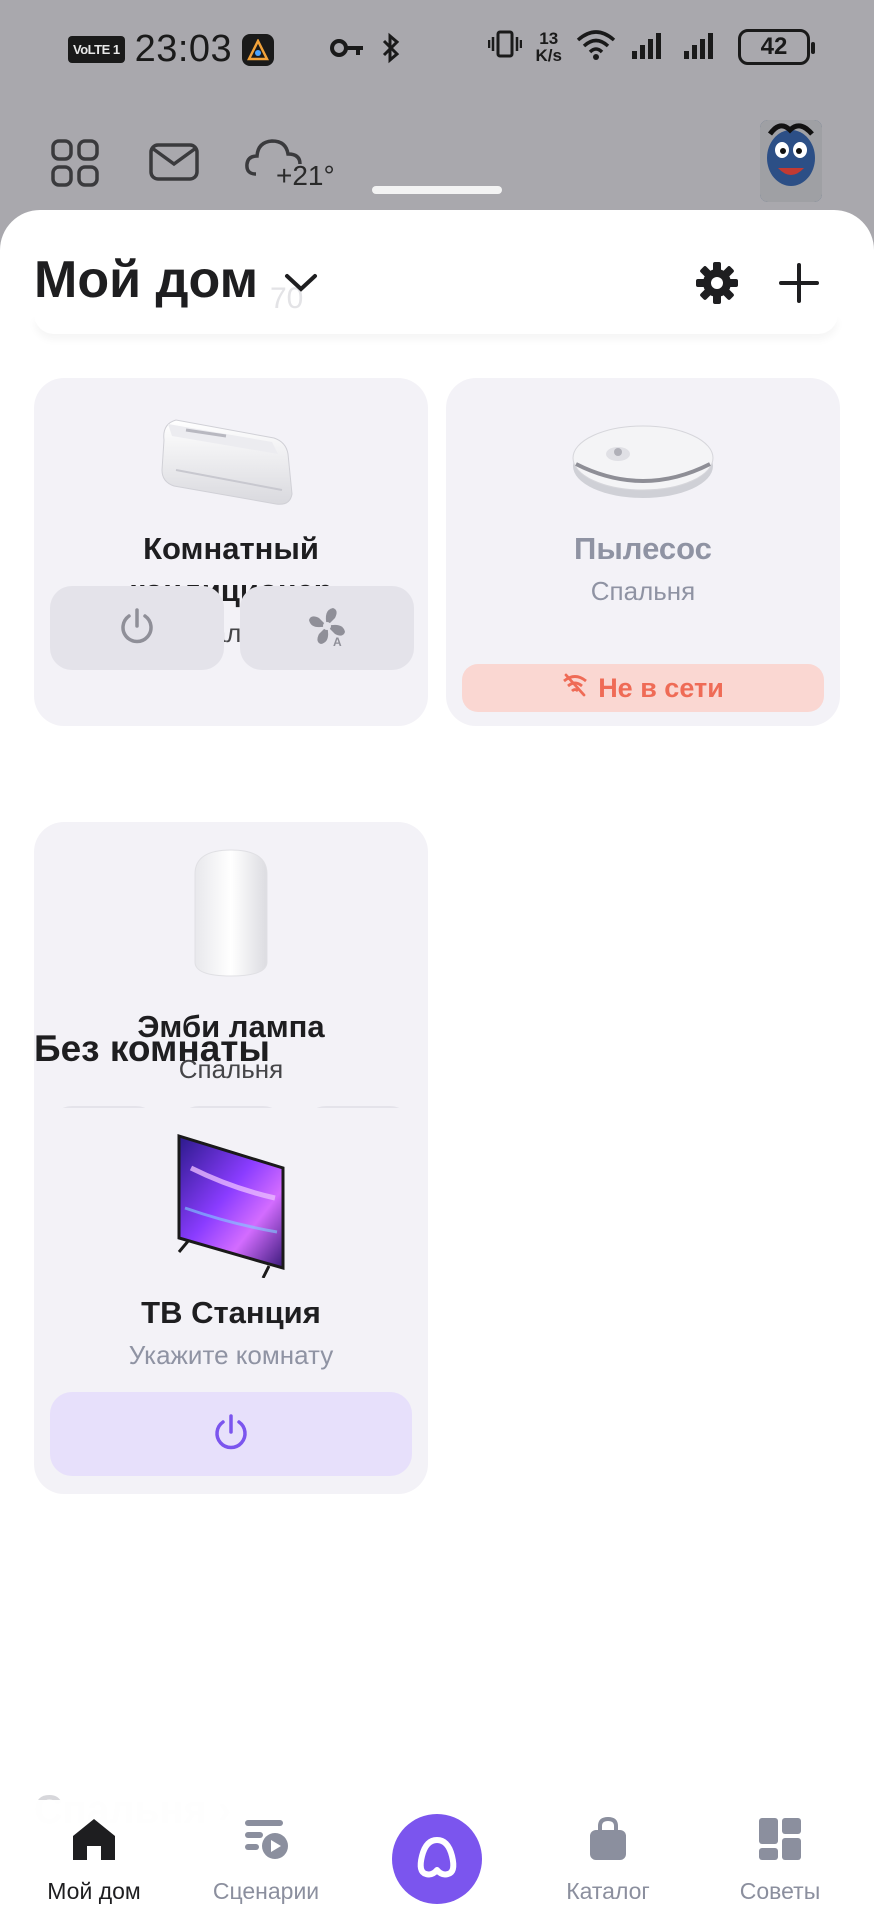 The width and height of the screenshot is (874, 1920). Describe the element at coordinates (437, 272) in the screenshot. I see `header: 70 Мой дом` at that location.